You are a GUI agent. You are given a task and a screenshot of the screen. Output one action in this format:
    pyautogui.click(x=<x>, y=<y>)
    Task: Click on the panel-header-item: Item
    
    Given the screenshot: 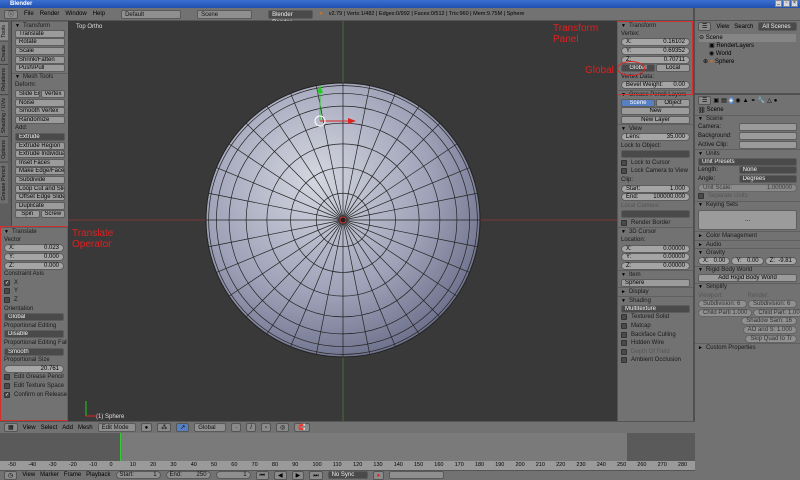 What is the action you would take?
    pyautogui.click(x=655, y=274)
    